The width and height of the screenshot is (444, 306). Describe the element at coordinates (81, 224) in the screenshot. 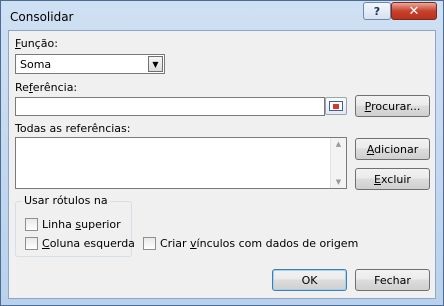

I see `linha-superior-label: Linha superior` at that location.